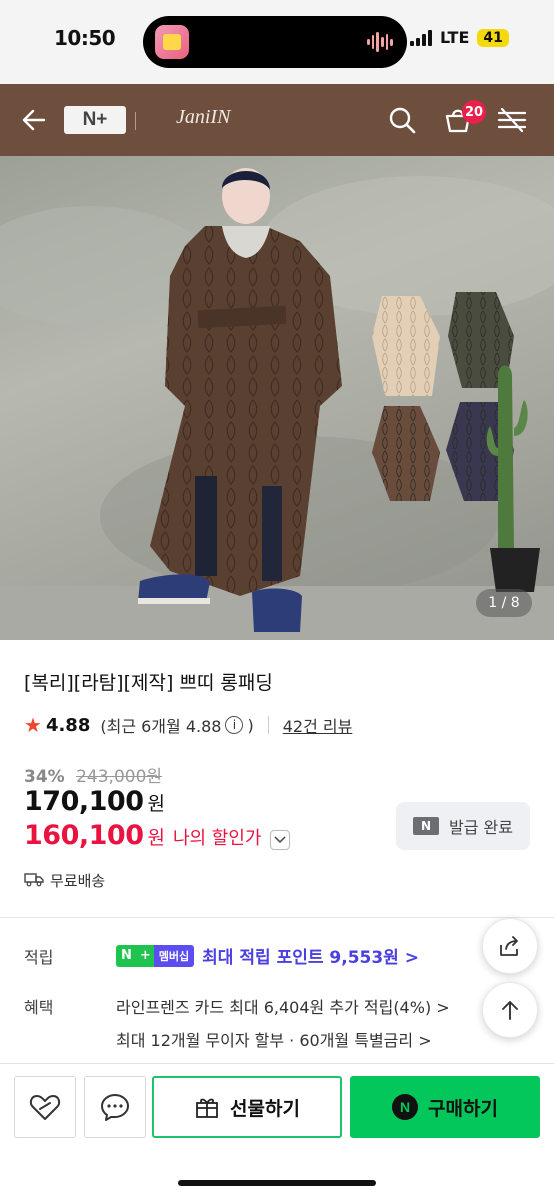 Image resolution: width=554 pixels, height=1200 pixels. I want to click on naver-plus-membership-badge: N + 멤버십, so click(155, 955).